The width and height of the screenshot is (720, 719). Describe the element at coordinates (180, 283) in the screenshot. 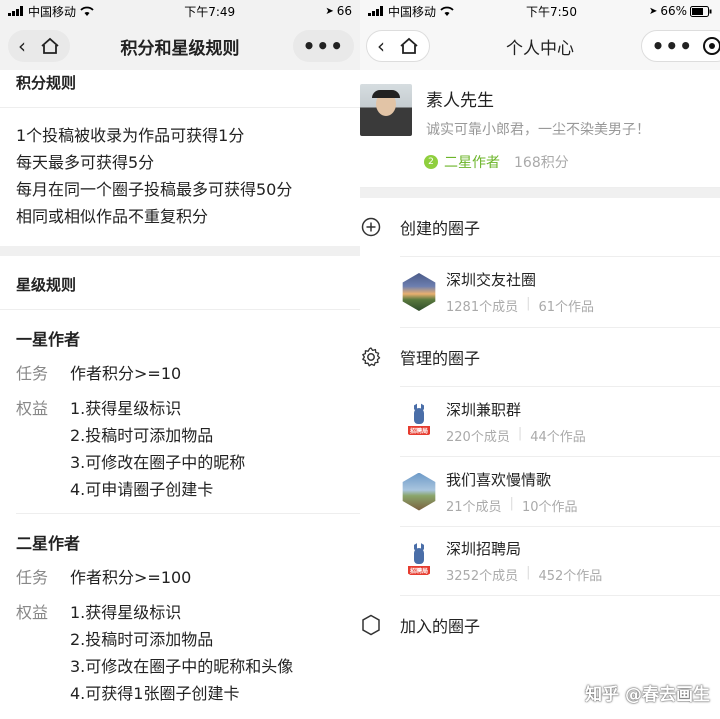

I see `star-rules-heading: 星级规则` at that location.